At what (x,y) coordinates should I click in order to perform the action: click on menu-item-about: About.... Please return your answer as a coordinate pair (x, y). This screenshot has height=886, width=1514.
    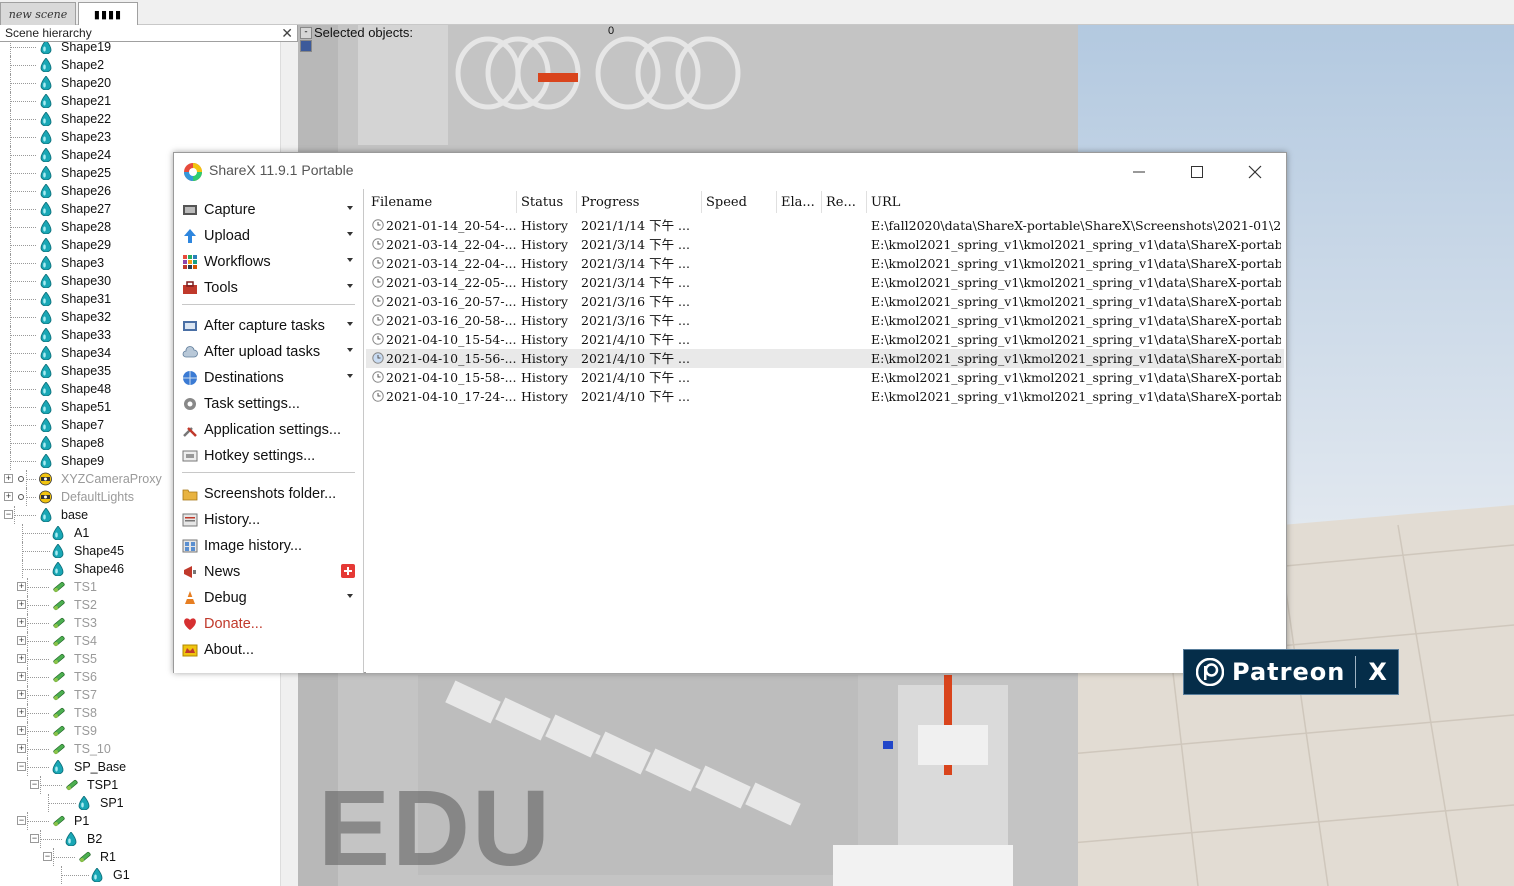
    Looking at the image, I should click on (269, 650).